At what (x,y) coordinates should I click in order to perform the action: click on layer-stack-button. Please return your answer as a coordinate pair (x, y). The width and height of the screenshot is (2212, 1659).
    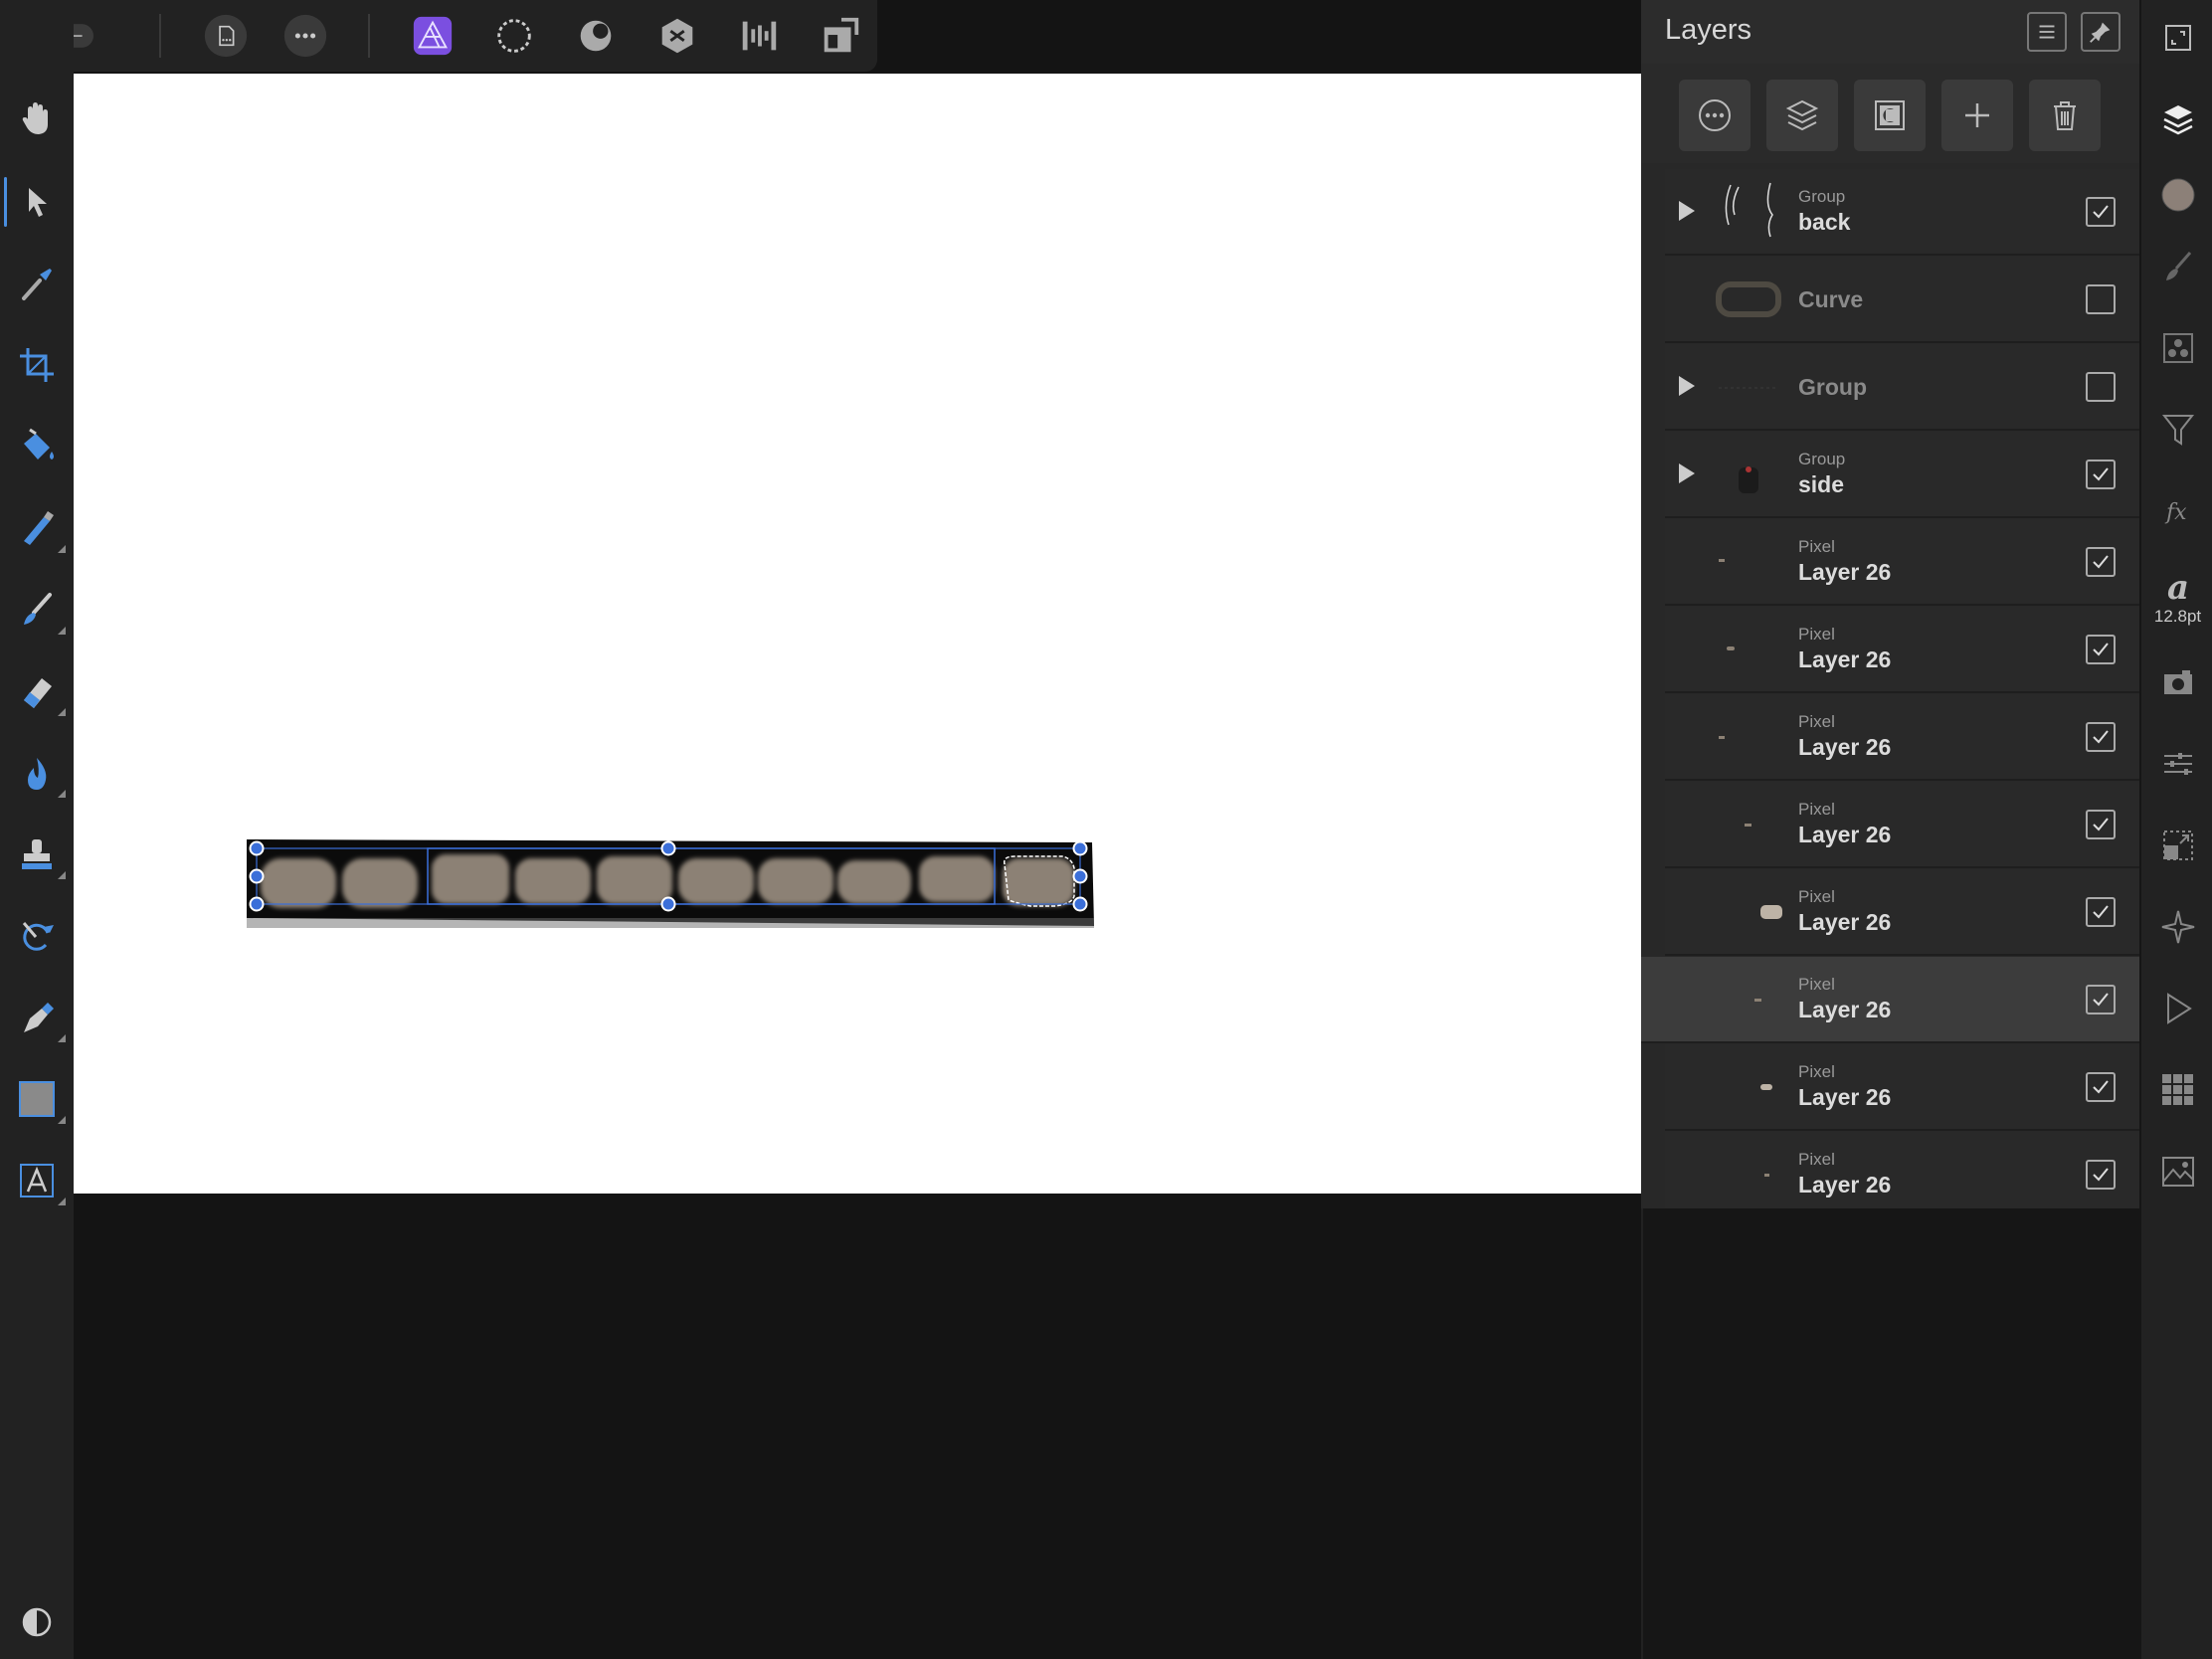
    Looking at the image, I should click on (1802, 115).